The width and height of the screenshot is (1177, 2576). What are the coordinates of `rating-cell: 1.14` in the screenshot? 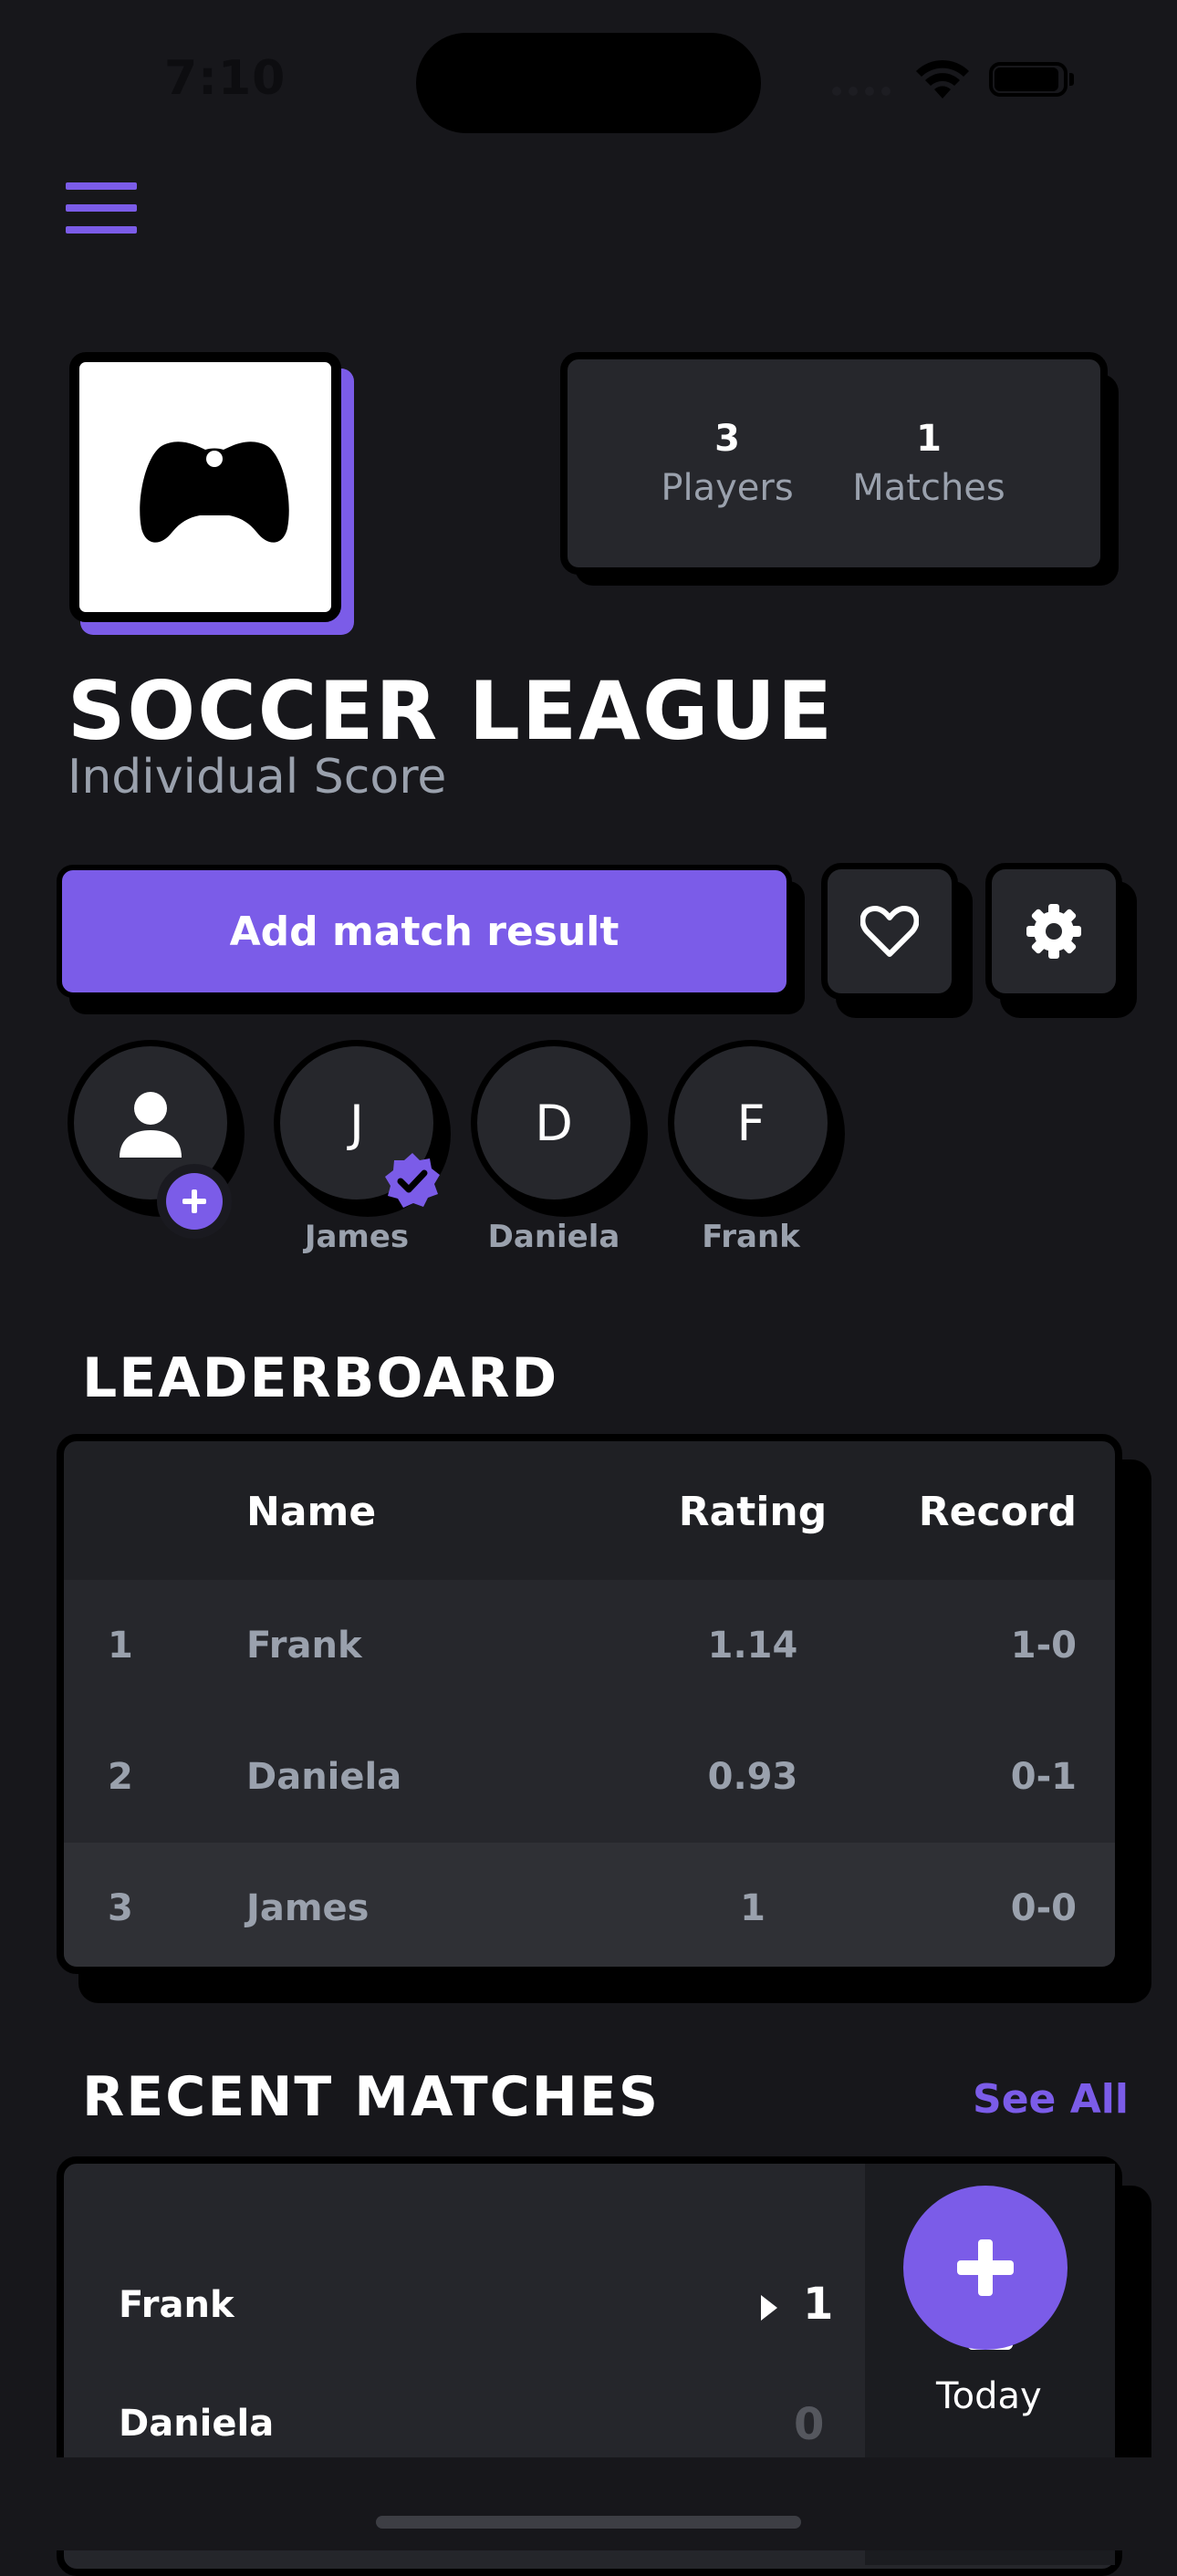 It's located at (753, 1646).